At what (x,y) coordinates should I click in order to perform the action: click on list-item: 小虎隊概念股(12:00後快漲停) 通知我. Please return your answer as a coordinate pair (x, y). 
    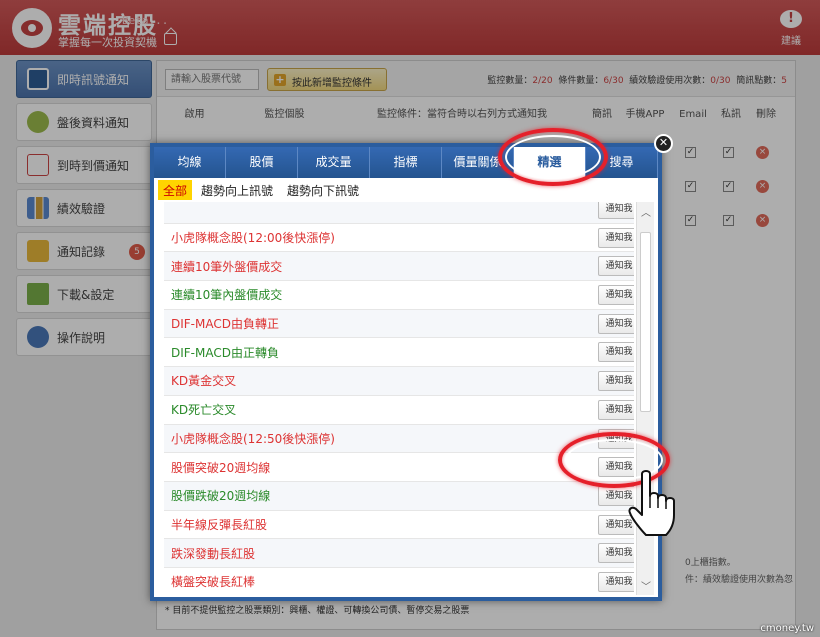
    Looking at the image, I should click on (399, 238).